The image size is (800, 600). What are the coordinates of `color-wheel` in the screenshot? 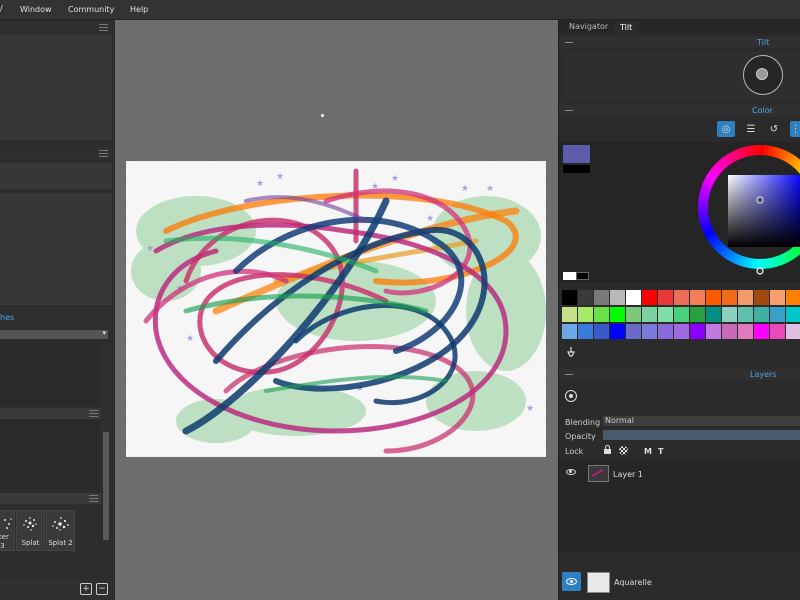 It's located at (748, 212).